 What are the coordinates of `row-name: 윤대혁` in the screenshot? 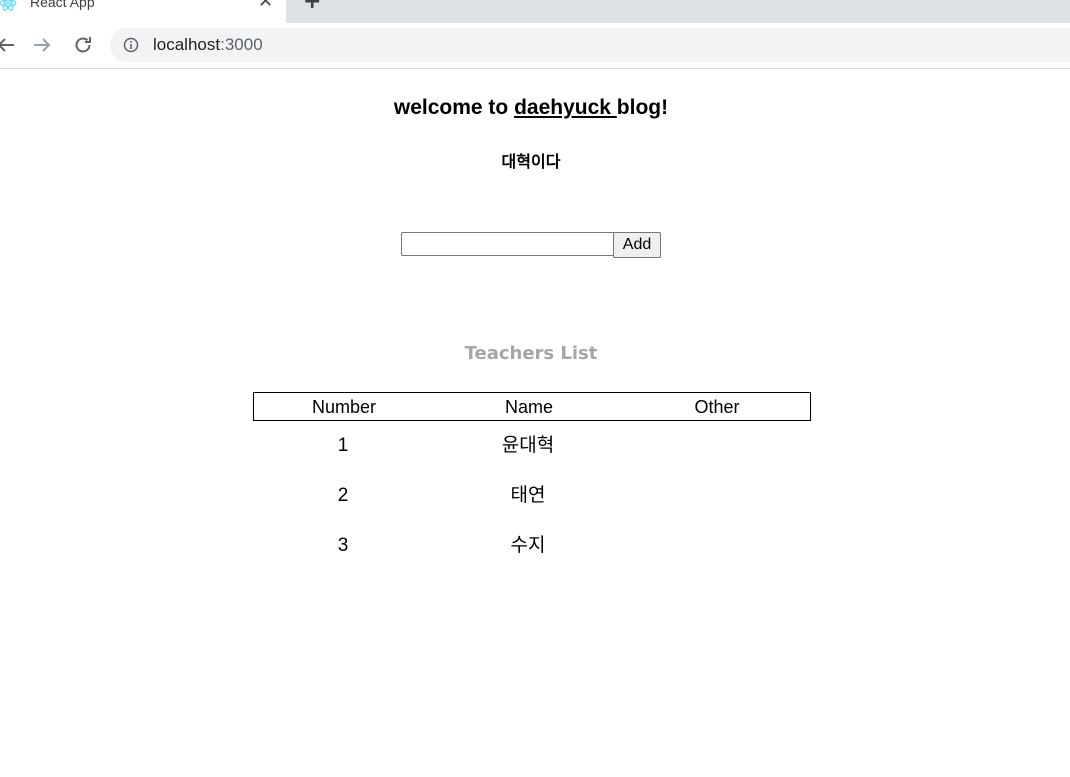 It's located at (528, 445).